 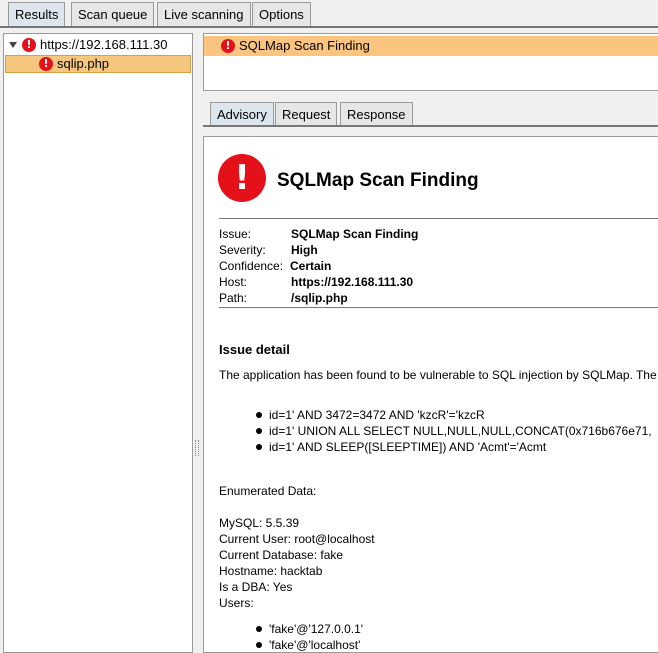 I want to click on issue-list-row-selected: ! SQLMap Scan Finding, so click(x=431, y=46).